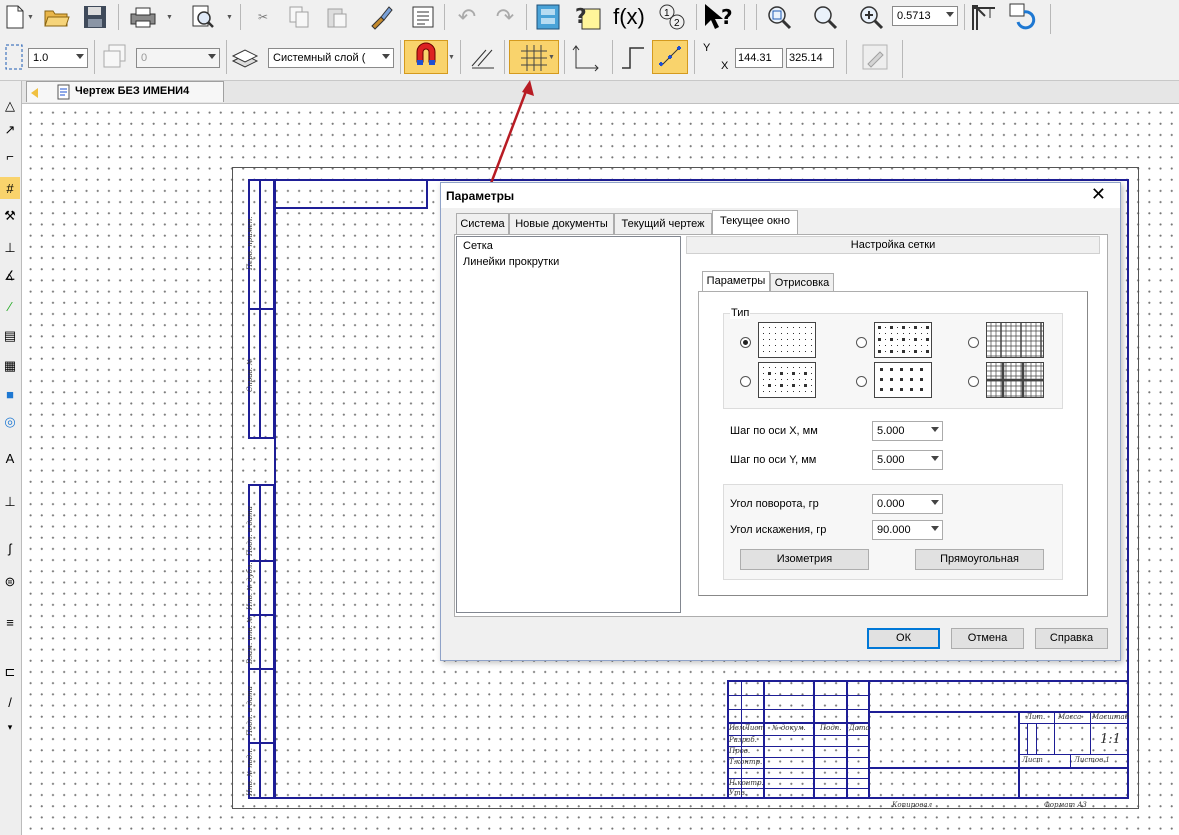 The width and height of the screenshot is (1179, 835). What do you see at coordinates (250, 711) in the screenshot?
I see `strip-label-sign-date-2: Подп. и дата` at bounding box center [250, 711].